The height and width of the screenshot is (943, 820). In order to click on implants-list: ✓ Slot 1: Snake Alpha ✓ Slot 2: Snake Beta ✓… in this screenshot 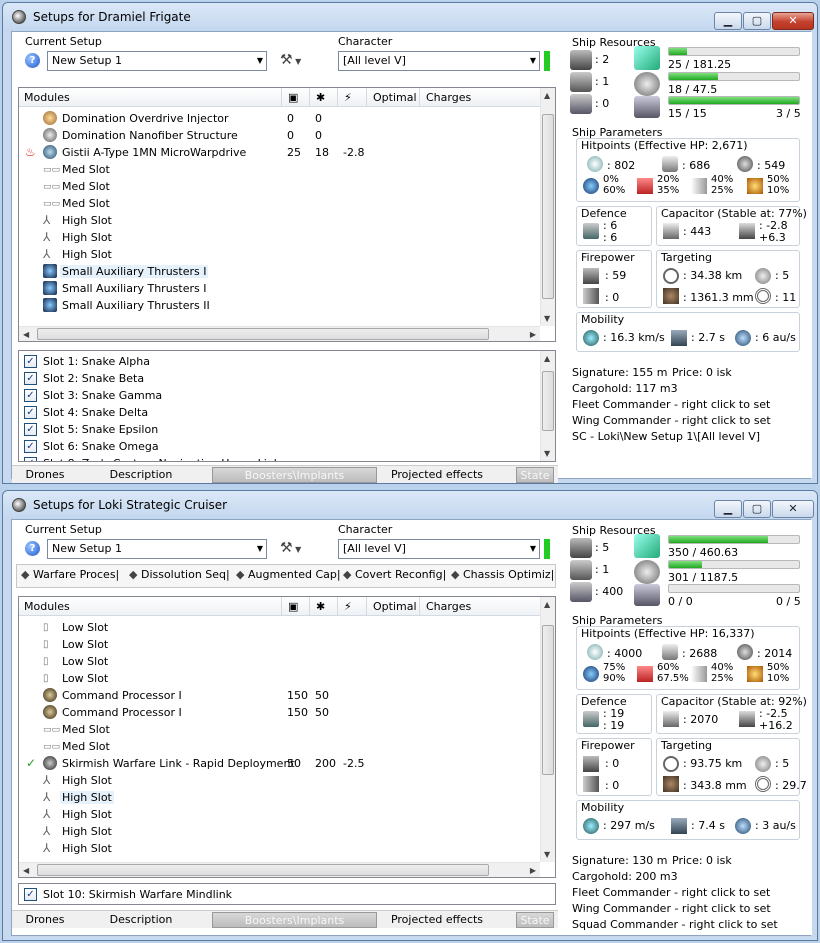, I will do `click(287, 406)`.